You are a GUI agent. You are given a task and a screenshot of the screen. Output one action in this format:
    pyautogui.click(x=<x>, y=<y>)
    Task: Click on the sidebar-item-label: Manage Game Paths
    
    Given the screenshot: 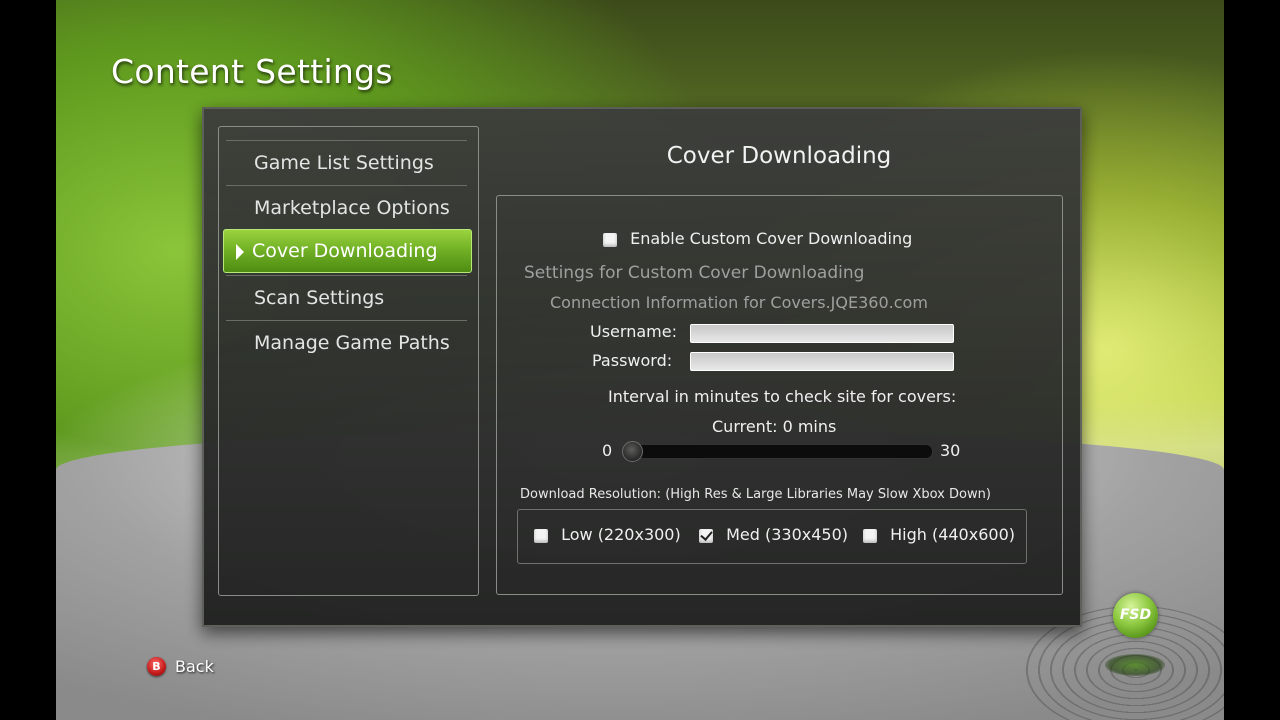 What is the action you would take?
    pyautogui.click(x=352, y=342)
    